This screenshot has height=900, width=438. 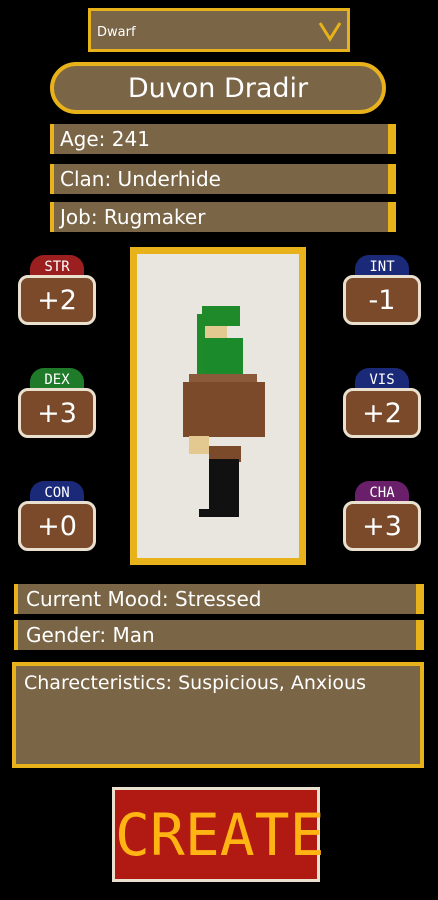 I want to click on race-dropdown: Dwarf, so click(x=219, y=30).